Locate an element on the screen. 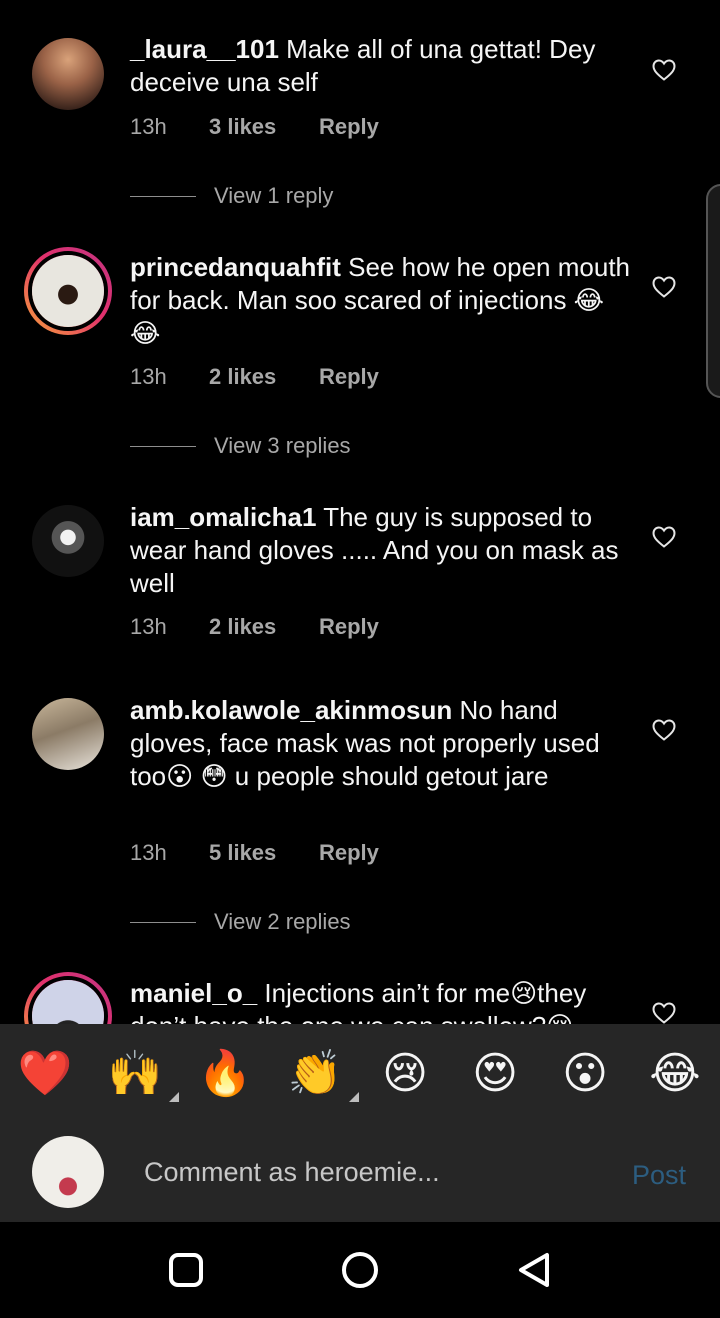 The image size is (720, 1318). comment-composer: Post is located at coordinates (360, 1172).